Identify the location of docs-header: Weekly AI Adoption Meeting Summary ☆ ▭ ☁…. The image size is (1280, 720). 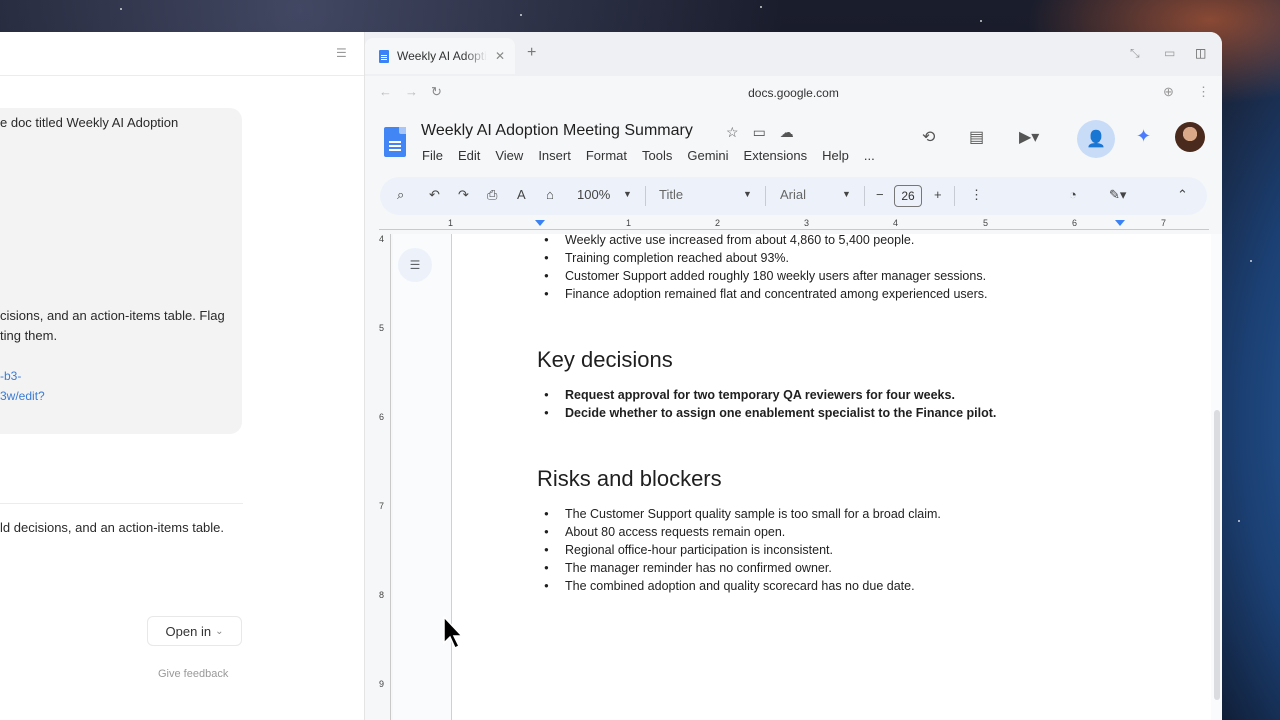
(793, 143).